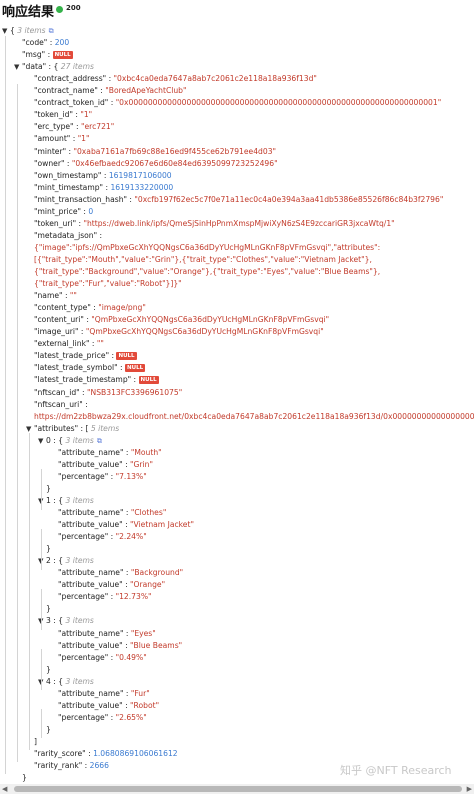  What do you see at coordinates (47, 501) in the screenshot?
I see `json-line: ▼ 1 : { 3 items` at bounding box center [47, 501].